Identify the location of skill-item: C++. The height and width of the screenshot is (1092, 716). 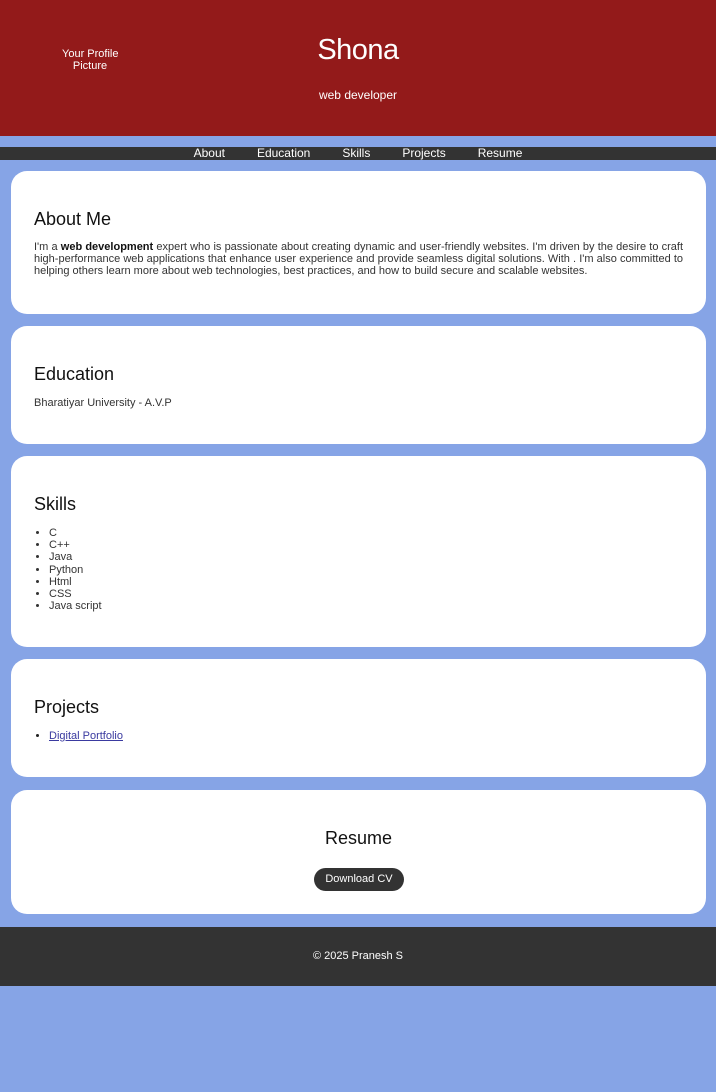
(75, 545).